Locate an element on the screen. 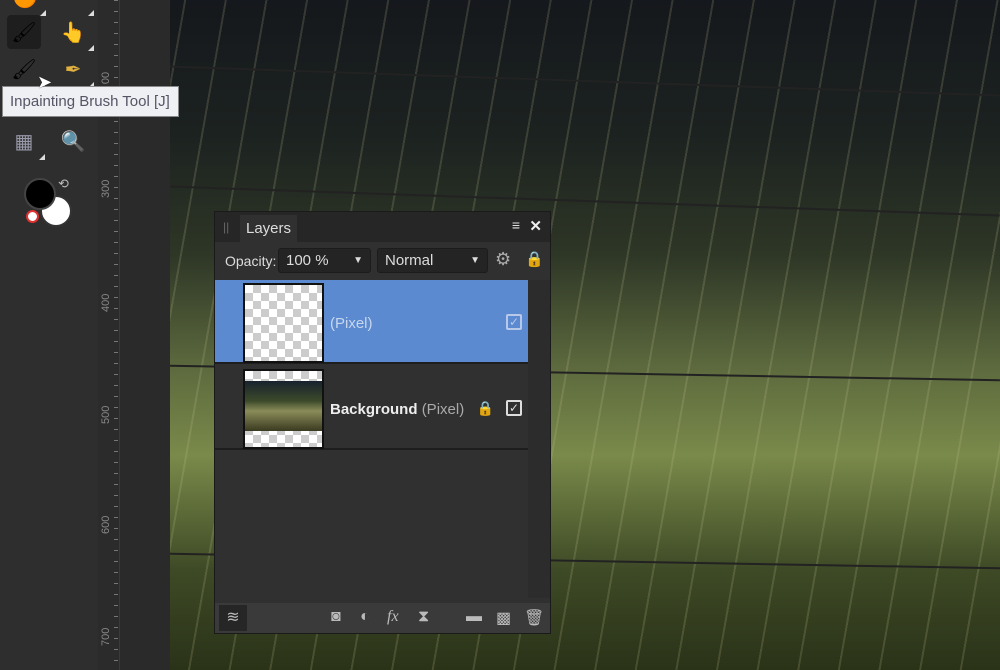 Image resolution: width=1000 pixels, height=670 pixels. blend-mode-dropdown: Normal ▼ is located at coordinates (432, 260).